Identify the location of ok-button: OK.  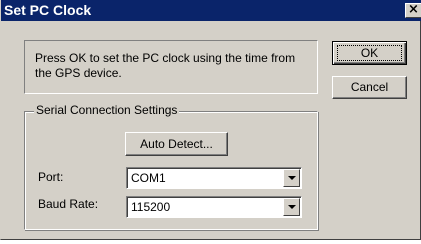
(369, 53).